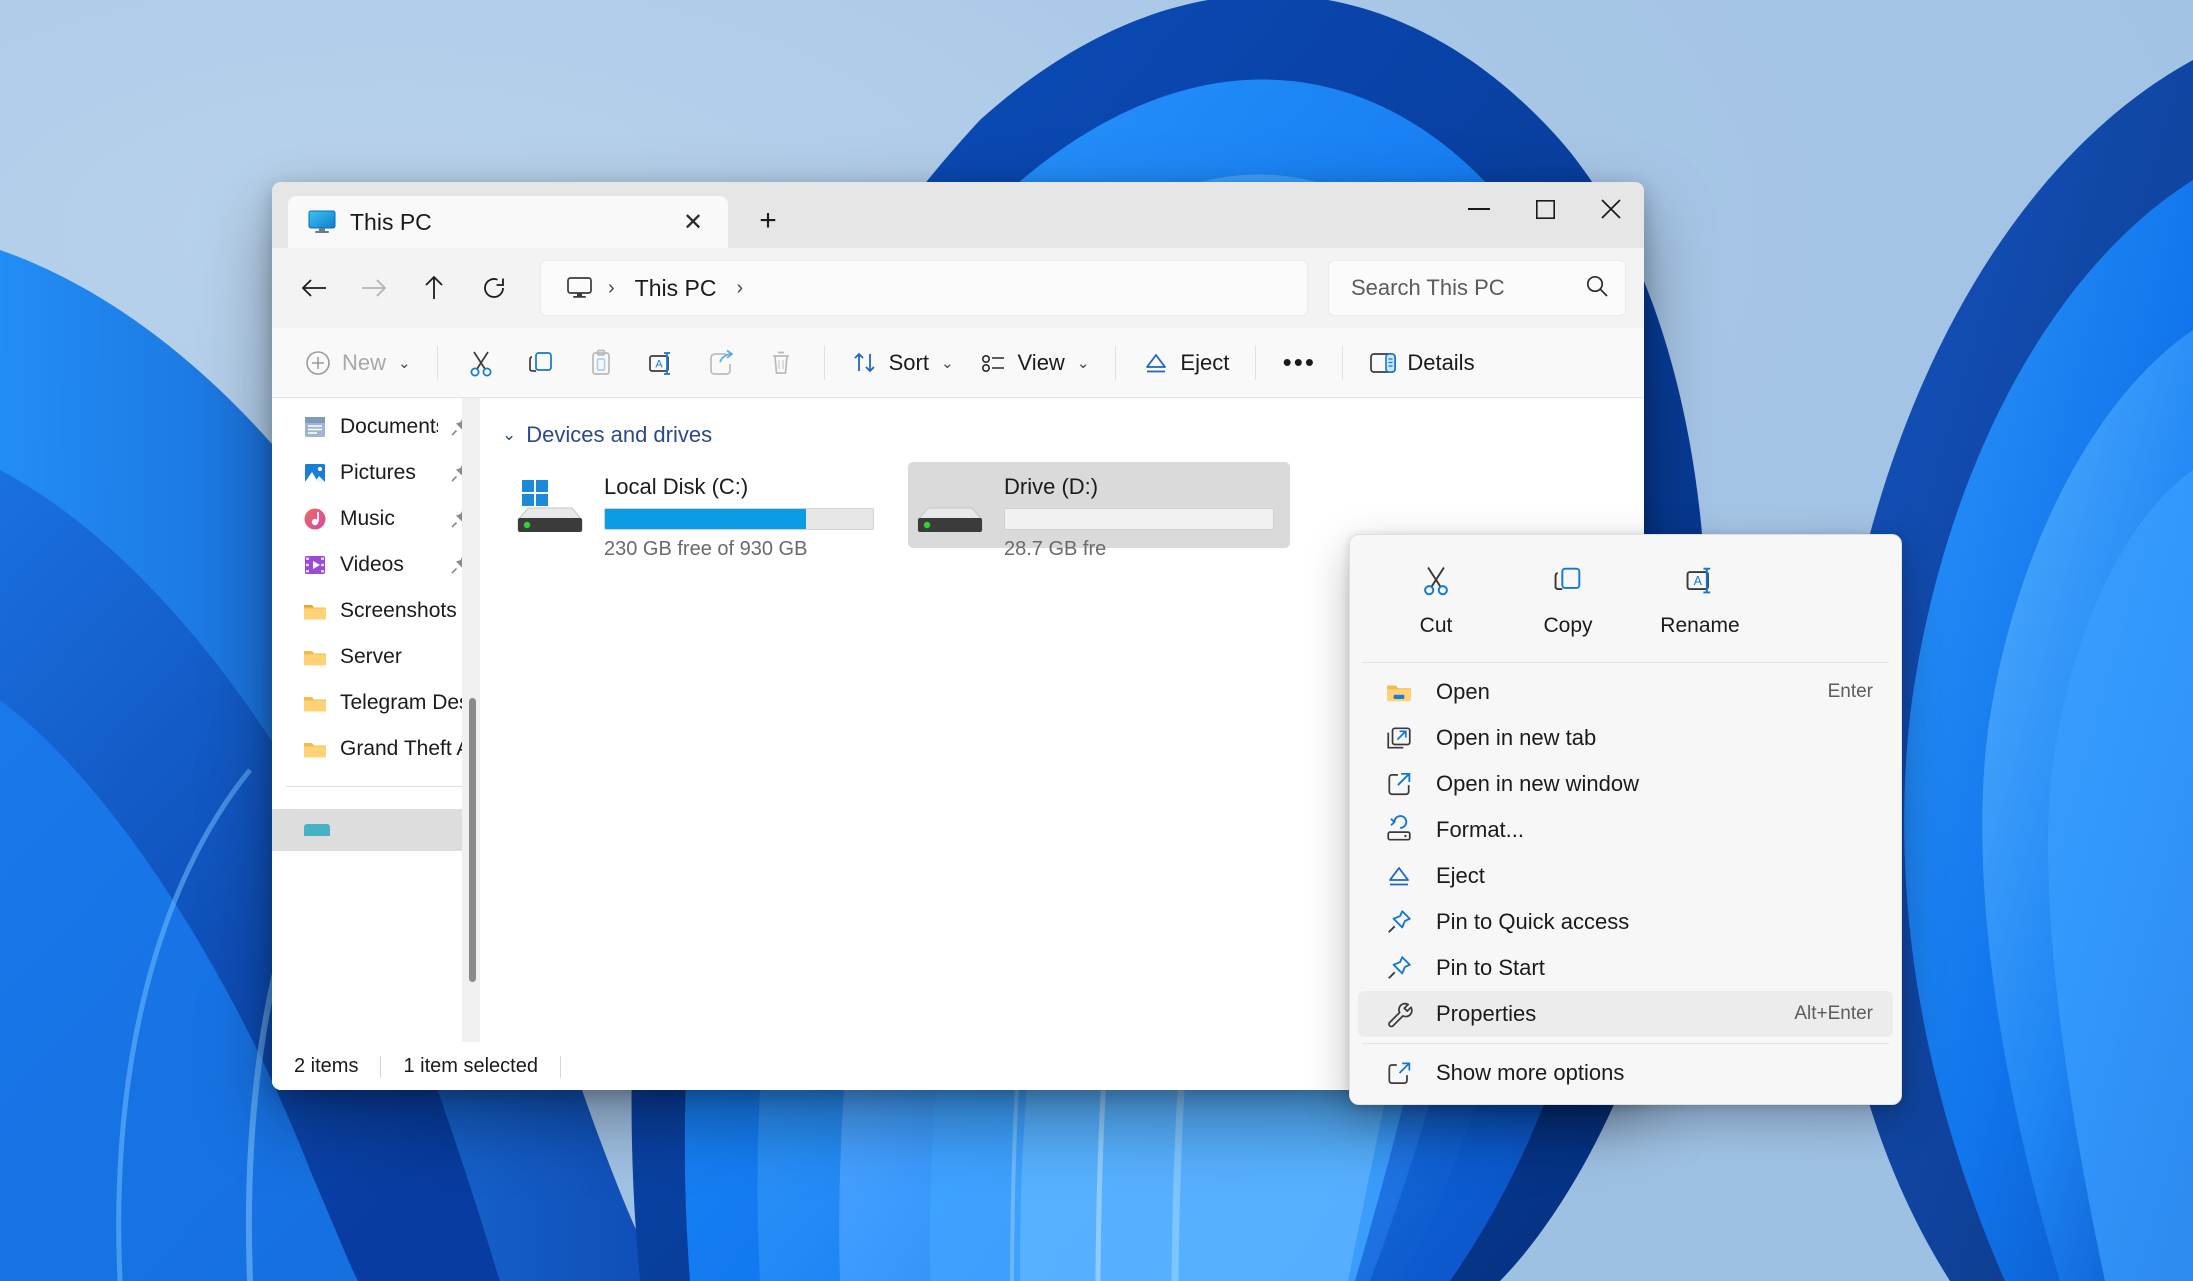 The image size is (2193, 1281). Describe the element at coordinates (398, 610) in the screenshot. I see `sidebar-item-label: Screenshots` at that location.